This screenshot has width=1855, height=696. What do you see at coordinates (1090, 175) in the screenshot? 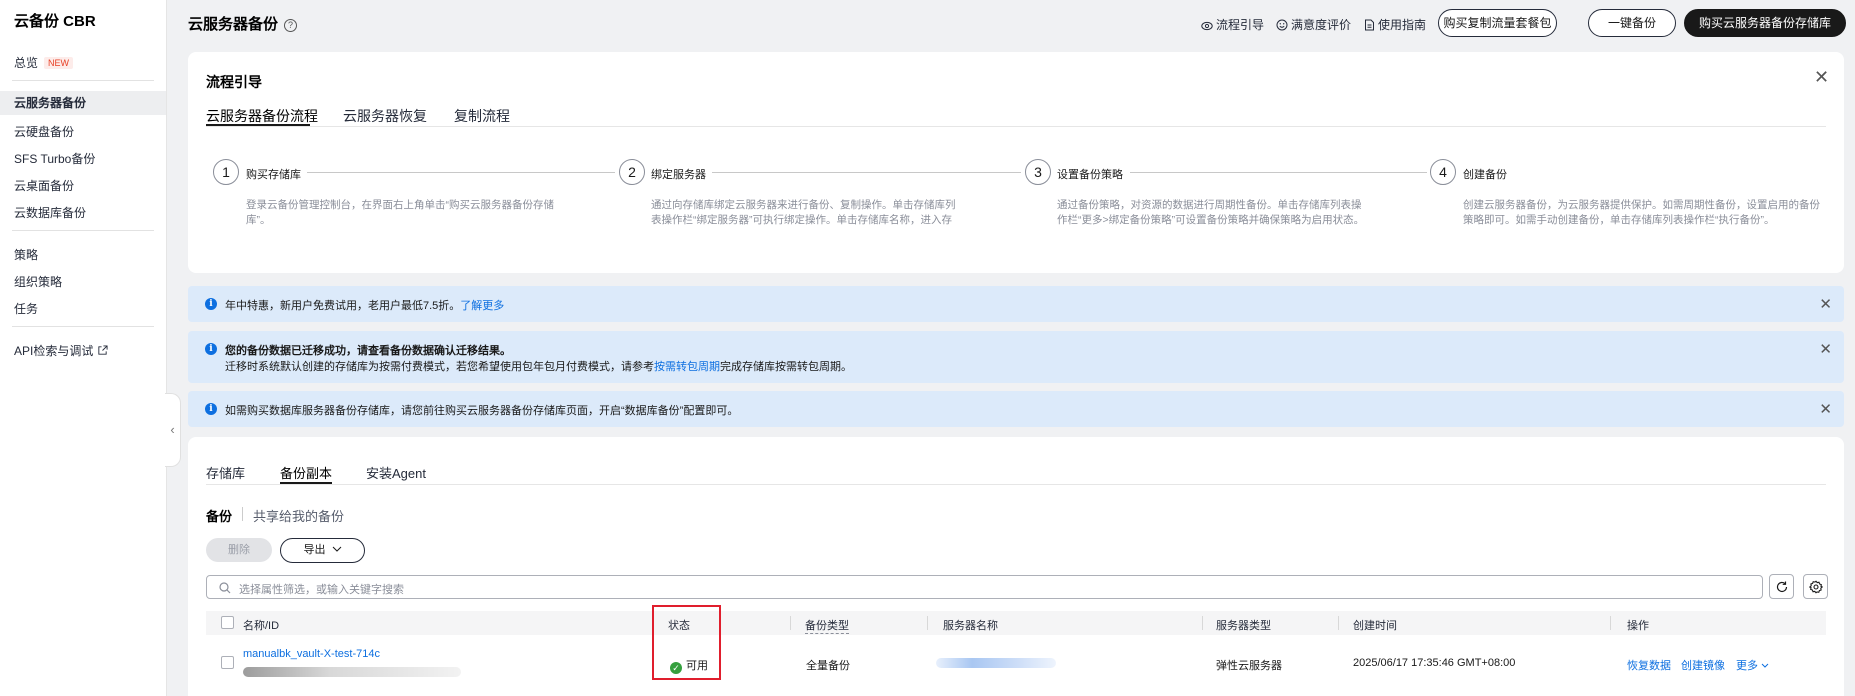
I see `step-title: 设置备份策略` at bounding box center [1090, 175].